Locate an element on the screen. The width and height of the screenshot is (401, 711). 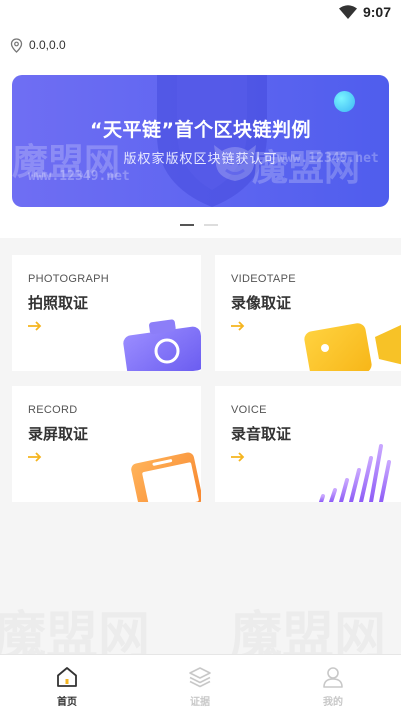
location-row: 0.0,0.0 is located at coordinates (38, 45).